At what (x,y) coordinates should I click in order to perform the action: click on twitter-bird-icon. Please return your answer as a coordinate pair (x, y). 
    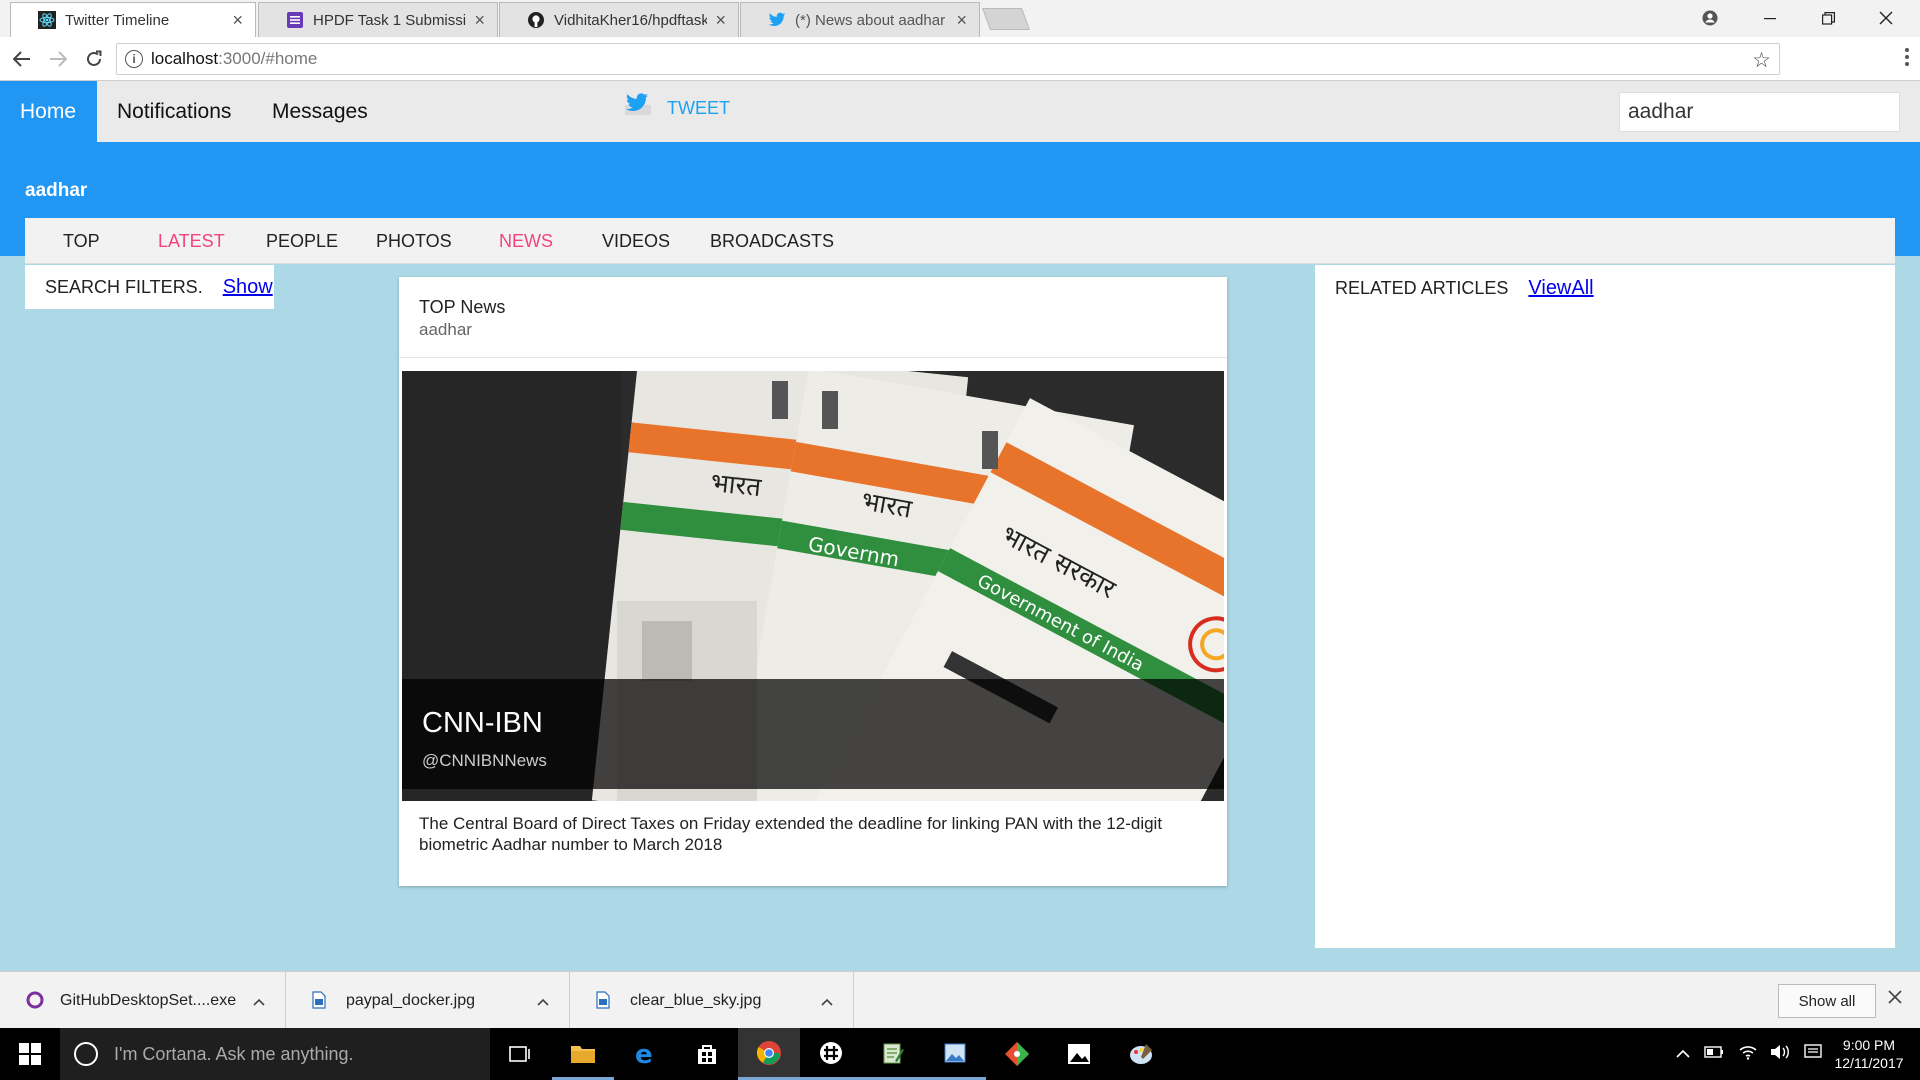
    Looking at the image, I should click on (638, 103).